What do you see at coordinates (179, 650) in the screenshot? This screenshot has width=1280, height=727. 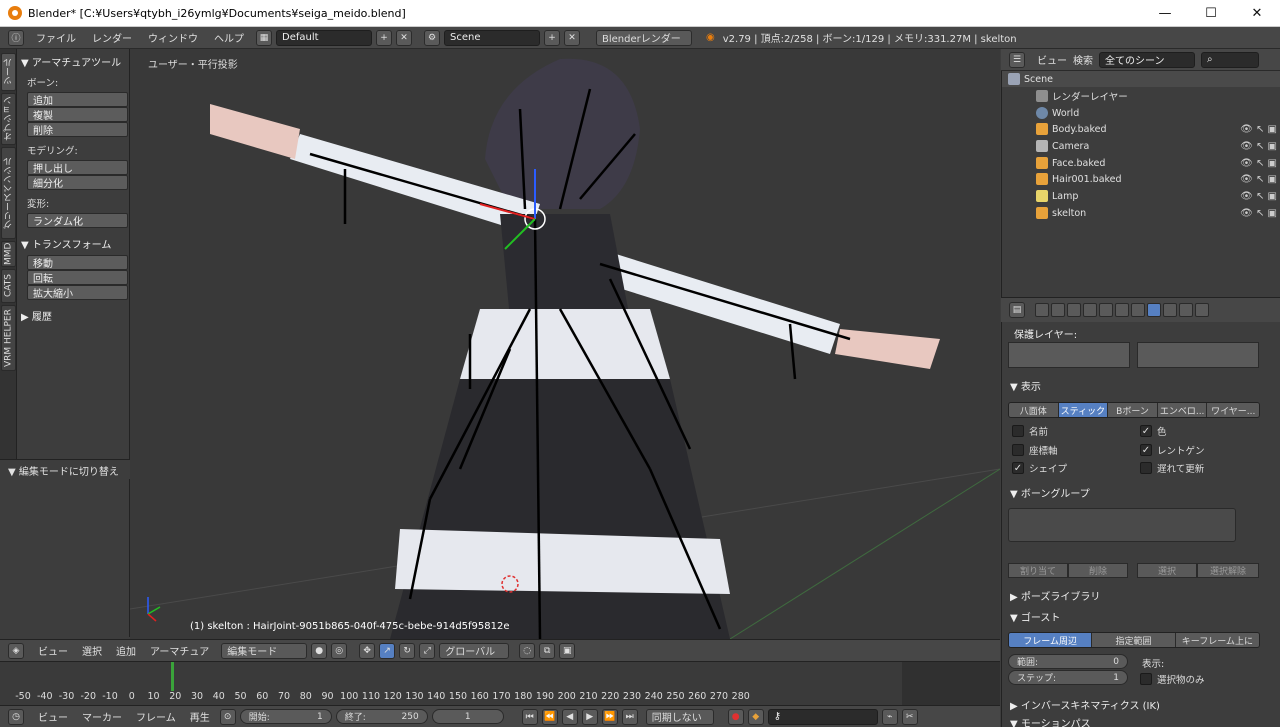 I see `viewport-menu-armature: アーマチュア` at bounding box center [179, 650].